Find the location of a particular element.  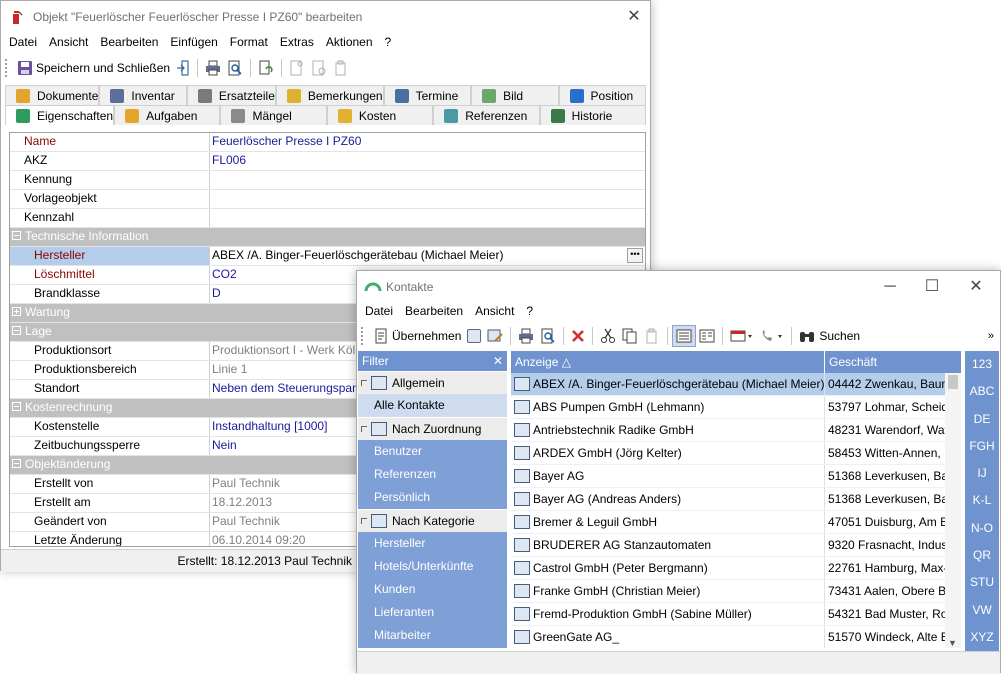

filter-item-benutzer: Benutzer is located at coordinates (432, 451).